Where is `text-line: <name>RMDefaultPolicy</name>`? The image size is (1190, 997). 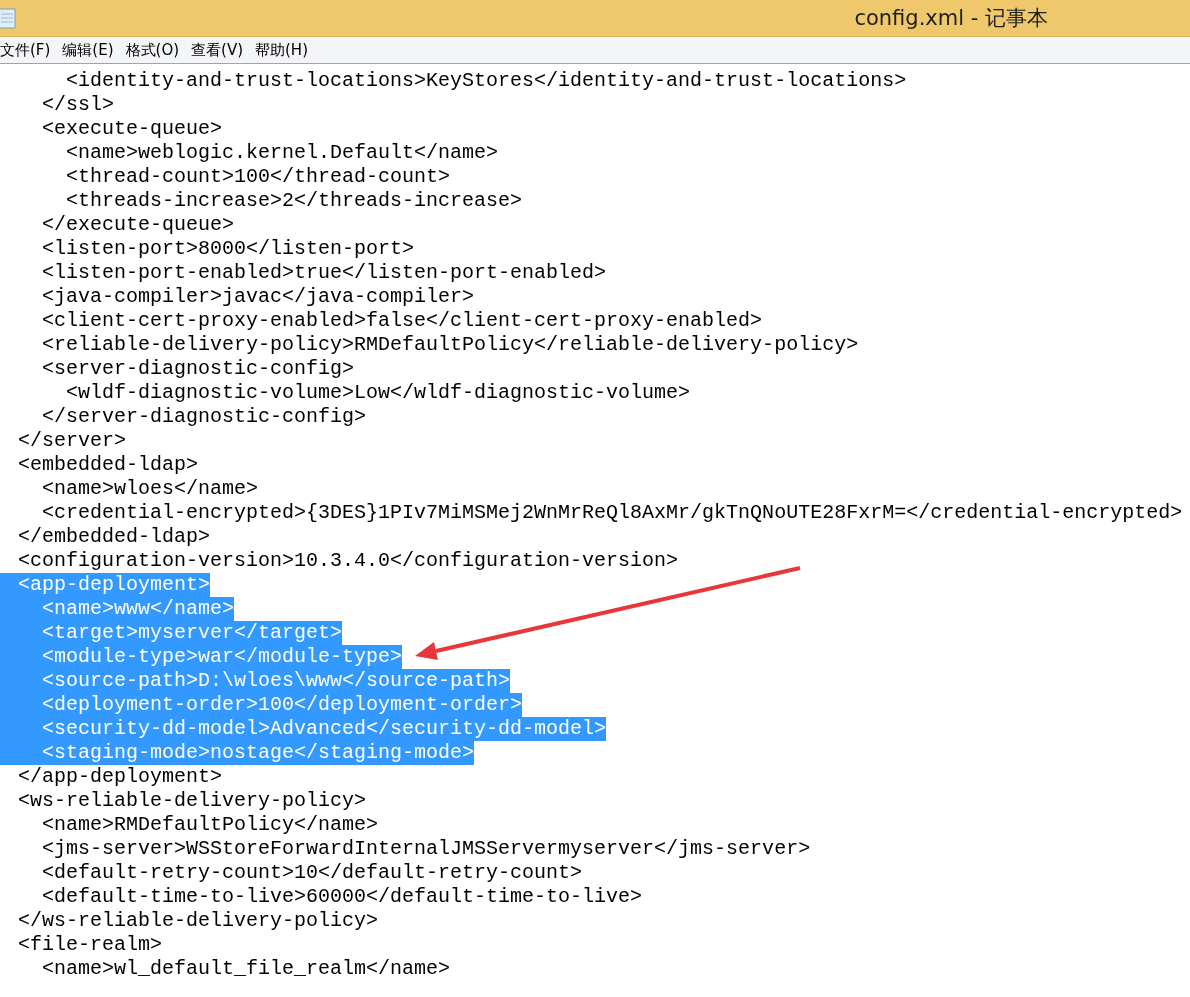 text-line: <name>RMDefaultPolicy</name> is located at coordinates (210, 825).